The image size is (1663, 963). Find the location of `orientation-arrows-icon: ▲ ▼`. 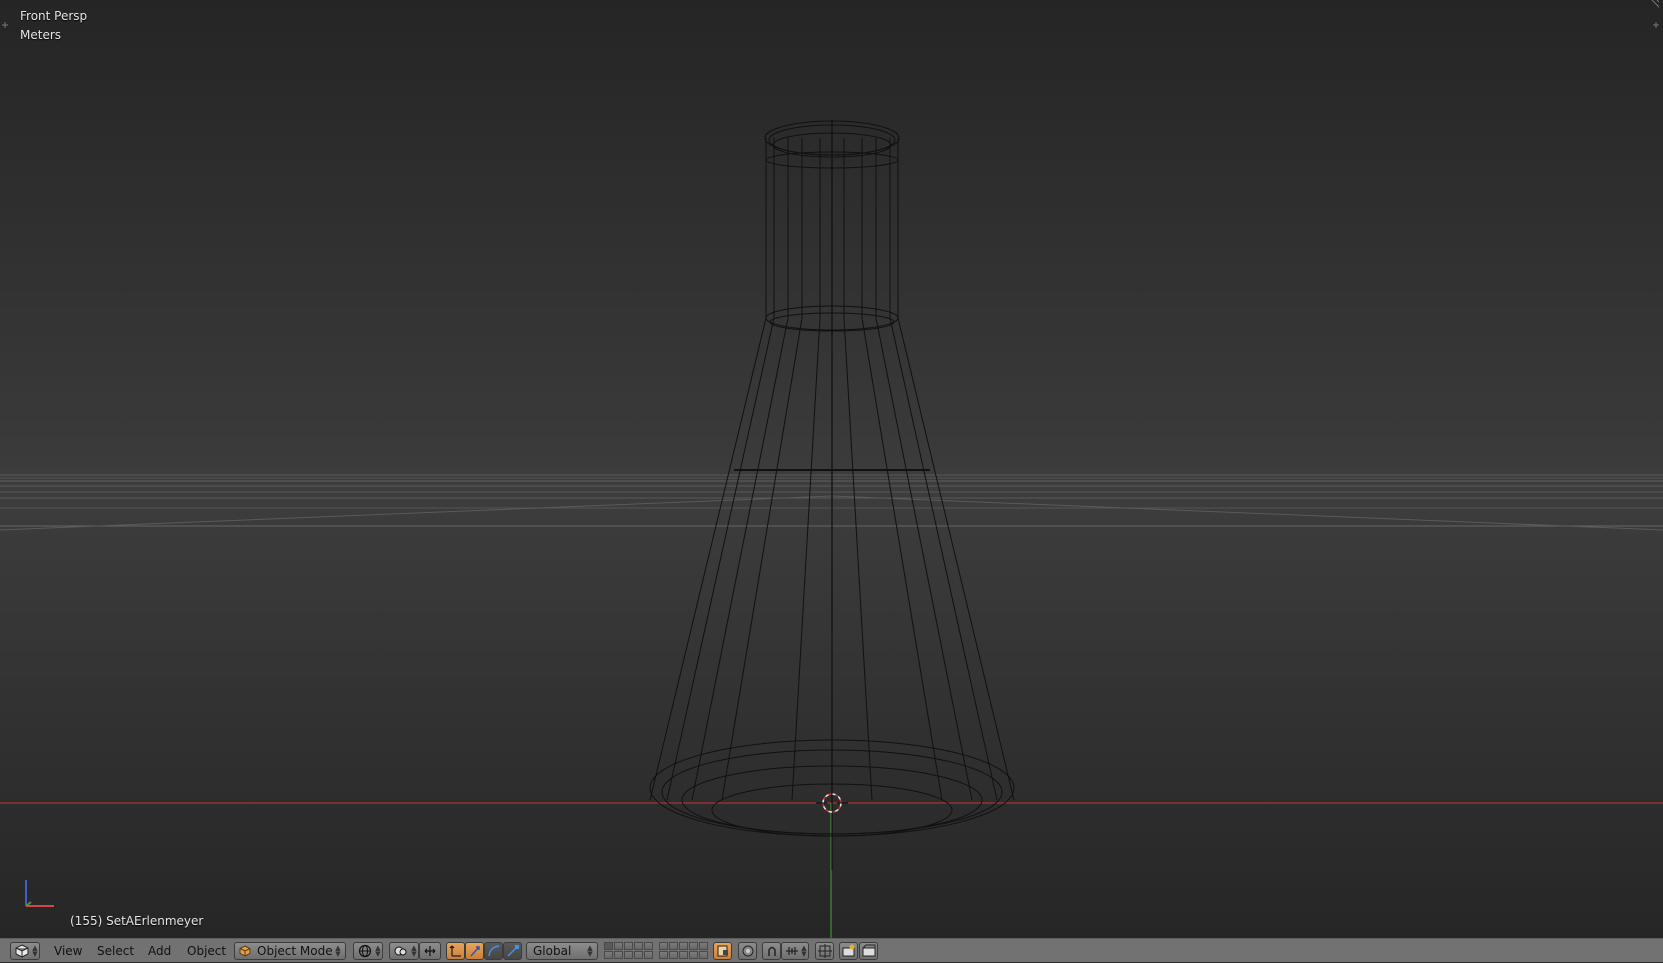

orientation-arrows-icon: ▲ ▼ is located at coordinates (590, 951).